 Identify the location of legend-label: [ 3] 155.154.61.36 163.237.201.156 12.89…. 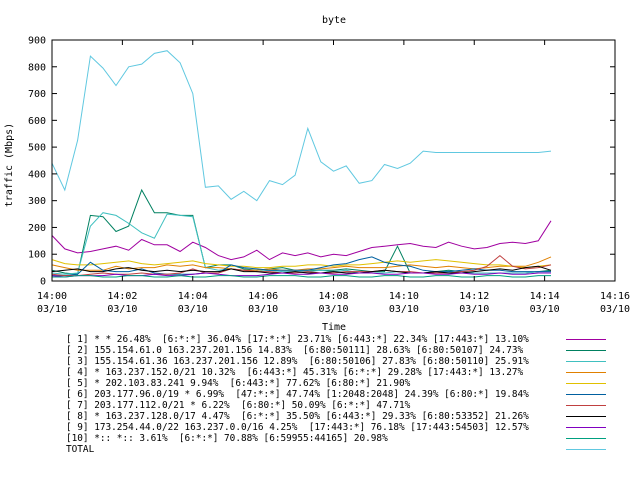
(297, 361).